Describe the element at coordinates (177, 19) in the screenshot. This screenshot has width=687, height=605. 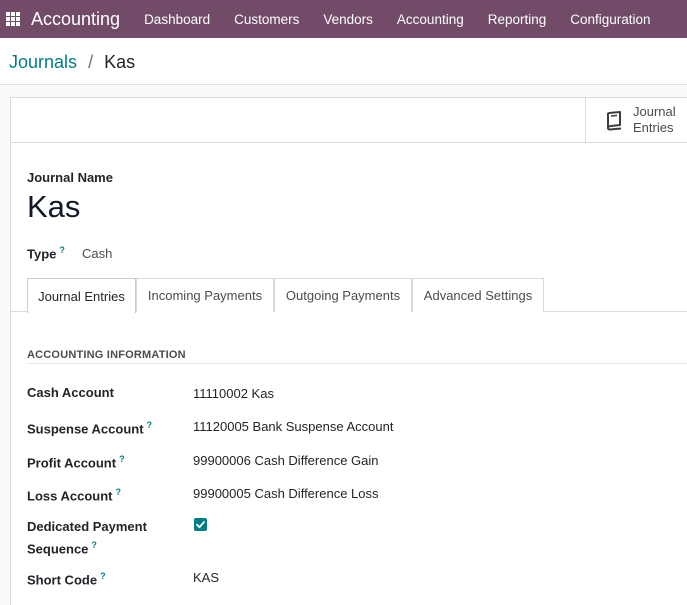
I see `menu-item-dashboard: Dashboard` at that location.